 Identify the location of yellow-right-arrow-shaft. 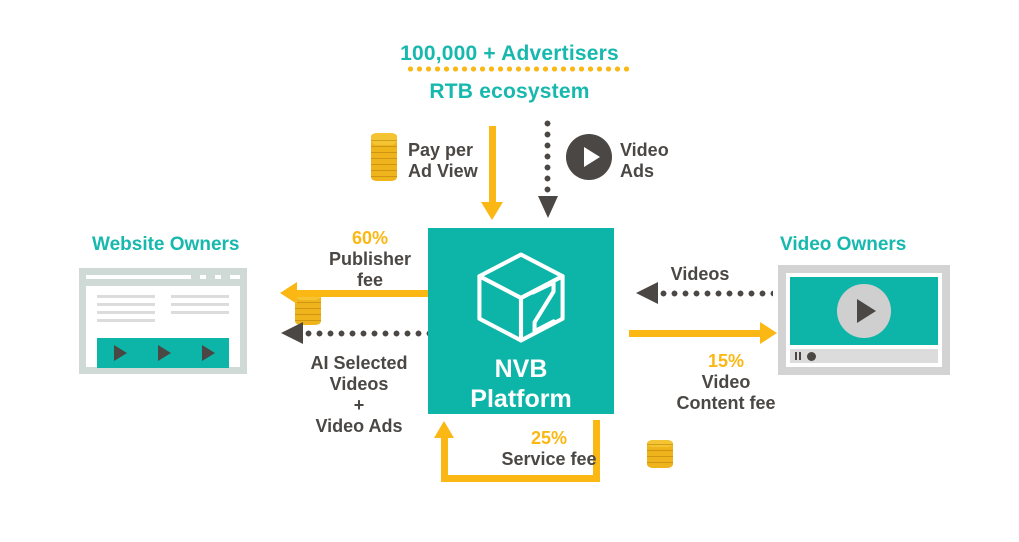
(695, 333).